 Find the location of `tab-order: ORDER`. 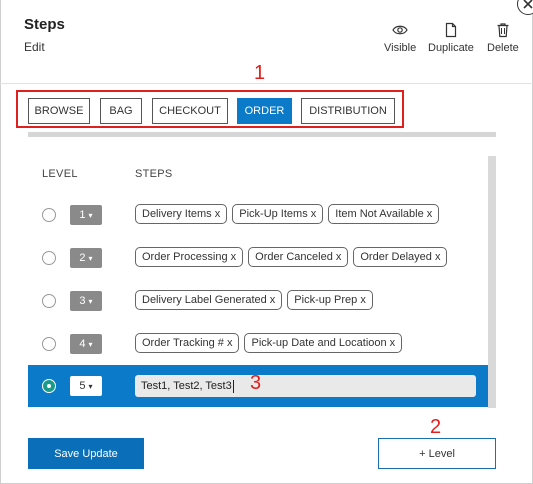

tab-order: ORDER is located at coordinates (264, 111).